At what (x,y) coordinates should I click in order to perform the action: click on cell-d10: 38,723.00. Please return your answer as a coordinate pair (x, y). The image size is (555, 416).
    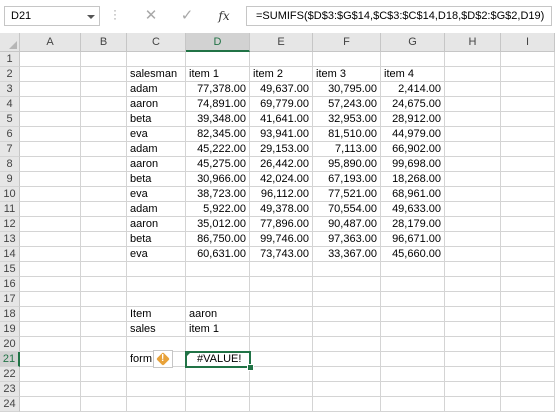
    Looking at the image, I should click on (218, 194).